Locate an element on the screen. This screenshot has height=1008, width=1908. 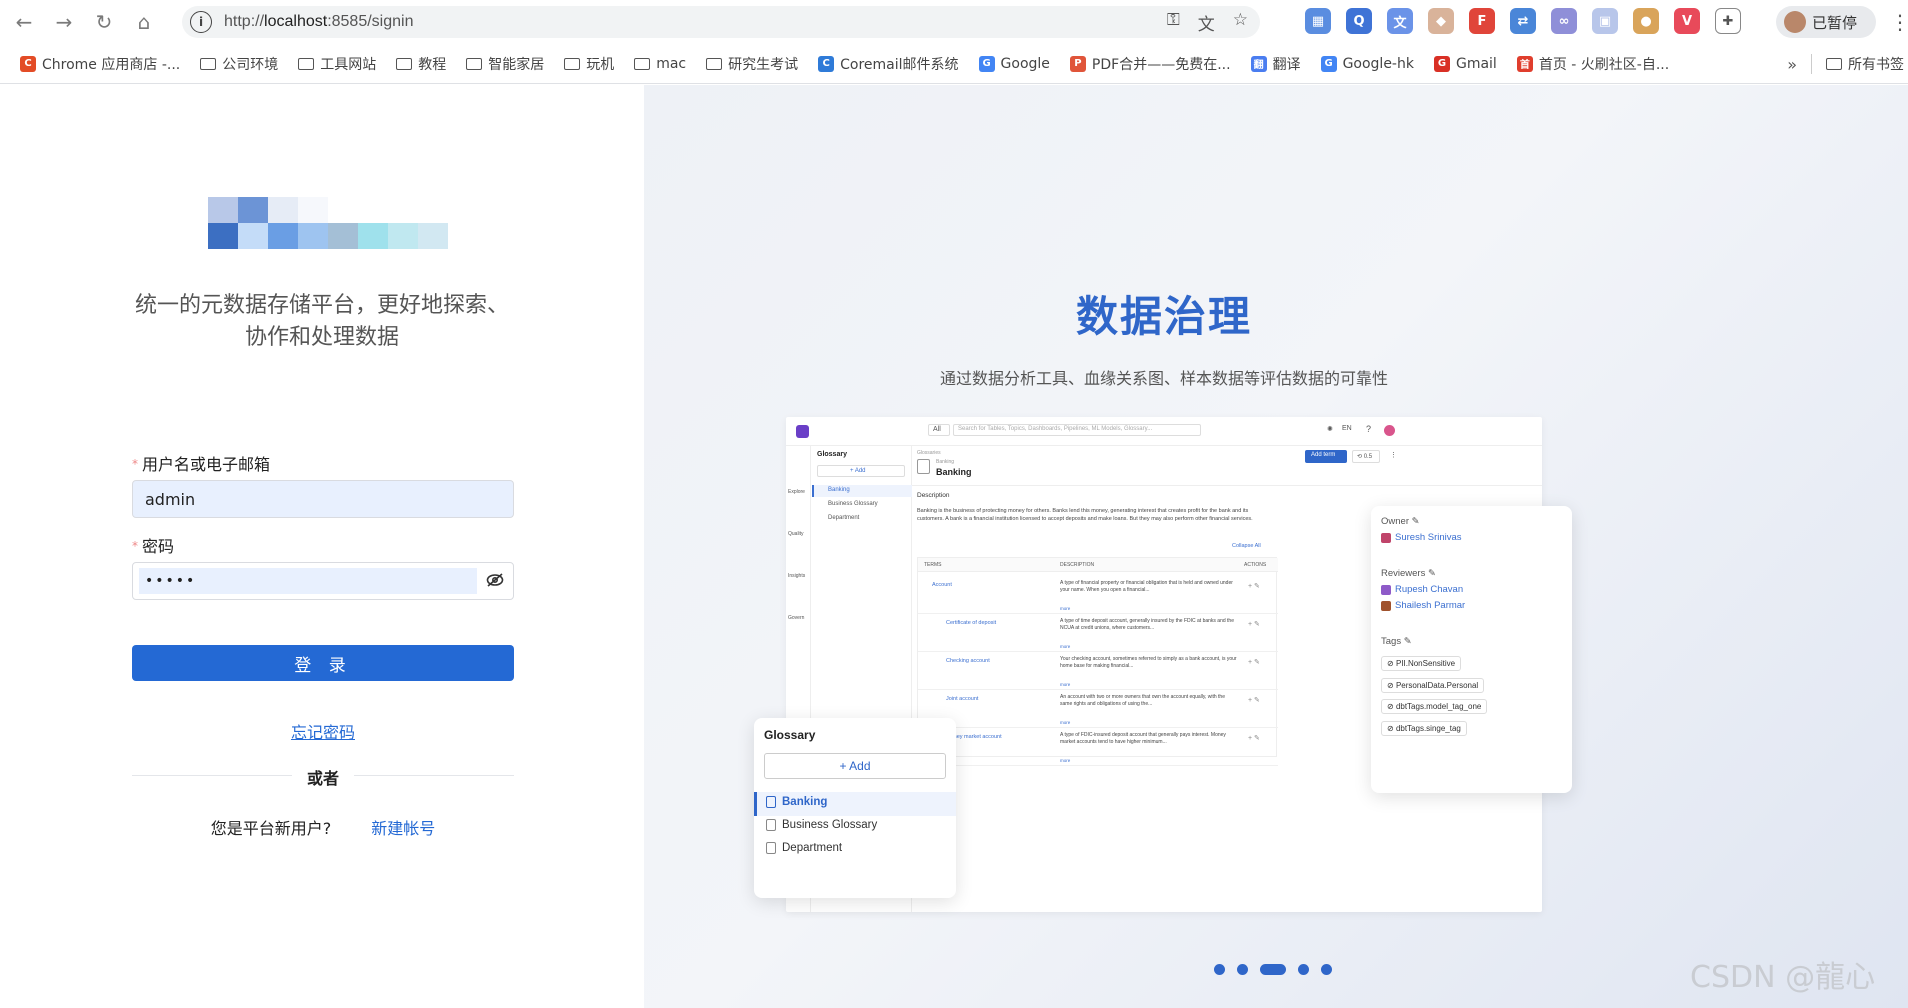
term-name: Certificate of deposit is located at coordinates (971, 623).